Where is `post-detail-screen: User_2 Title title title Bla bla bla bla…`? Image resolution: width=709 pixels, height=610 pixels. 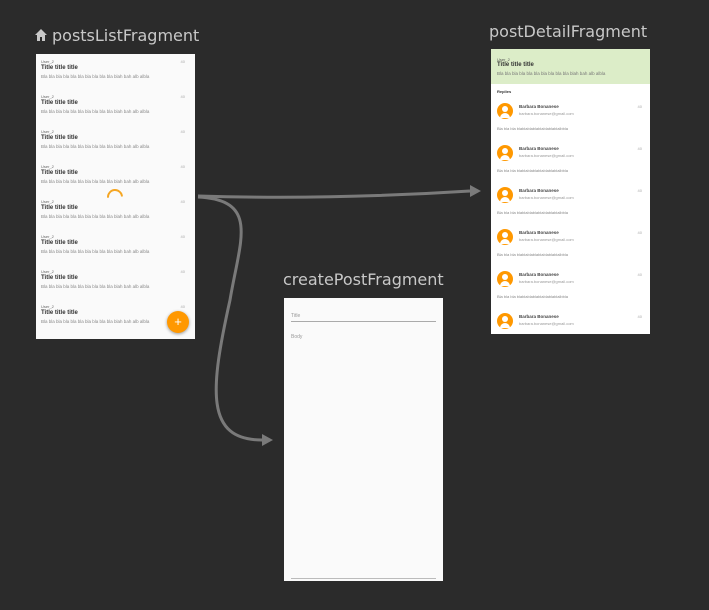
post-detail-screen: User_2 Title title title Bla bla bla bla… is located at coordinates (570, 191).